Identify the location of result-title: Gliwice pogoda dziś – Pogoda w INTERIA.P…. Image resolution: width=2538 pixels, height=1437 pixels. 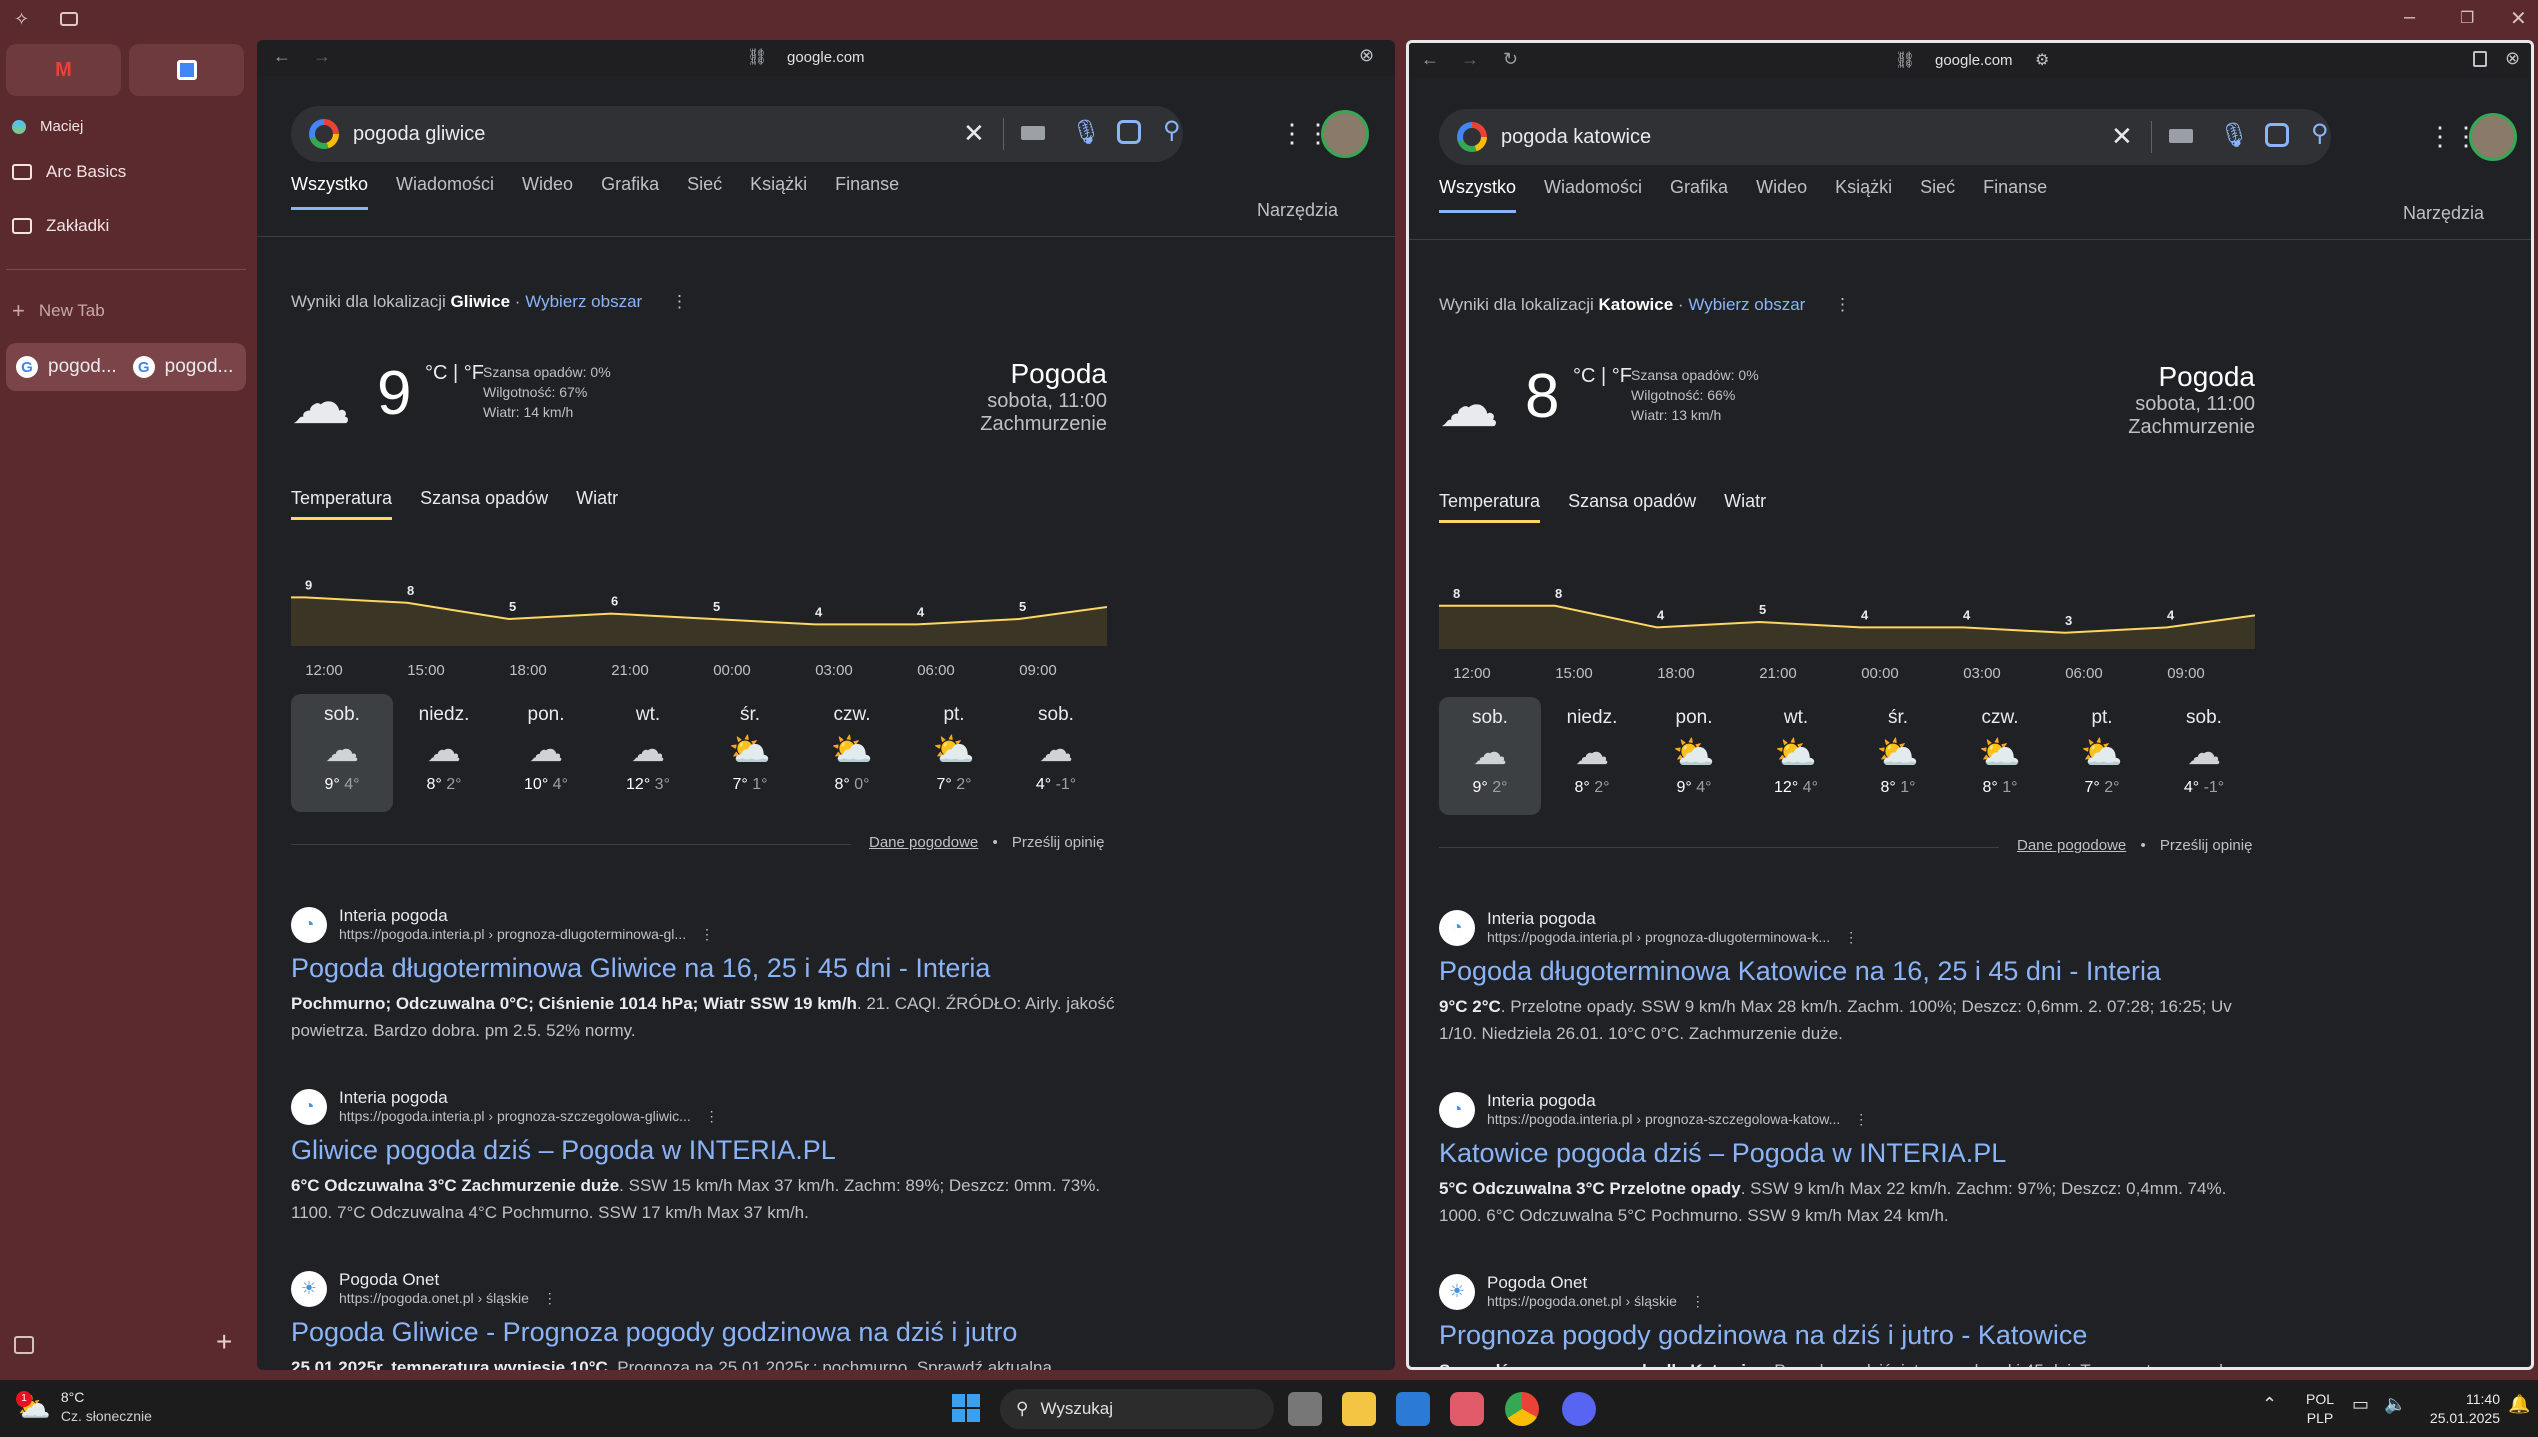
(706, 1150).